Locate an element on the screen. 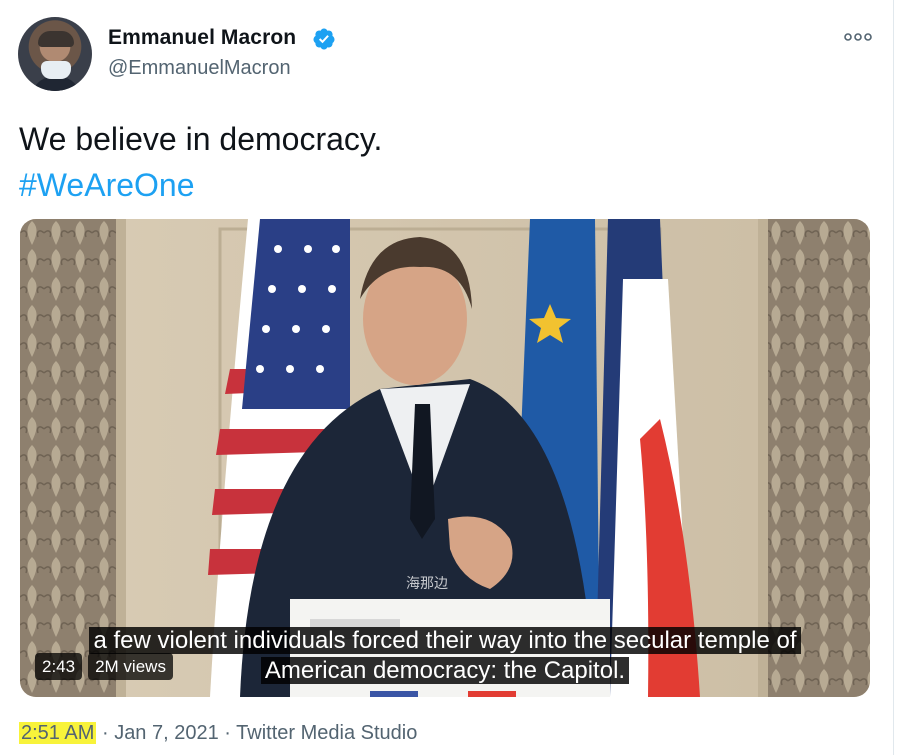  tweet-date: Jan 7, 2021 is located at coordinates (166, 733).